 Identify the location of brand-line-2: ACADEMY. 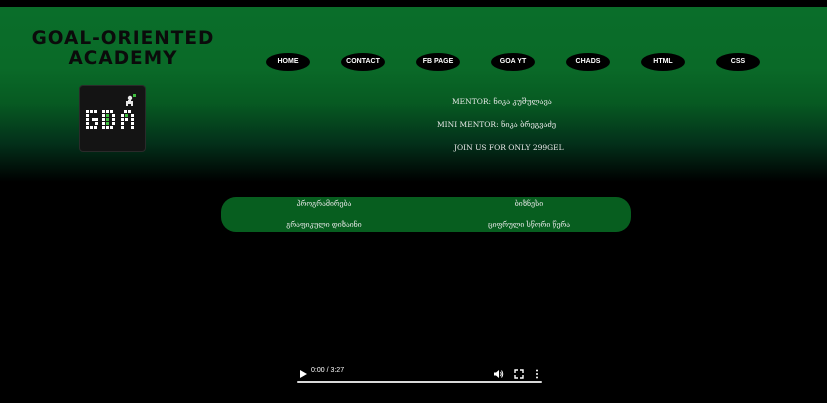
(123, 58).